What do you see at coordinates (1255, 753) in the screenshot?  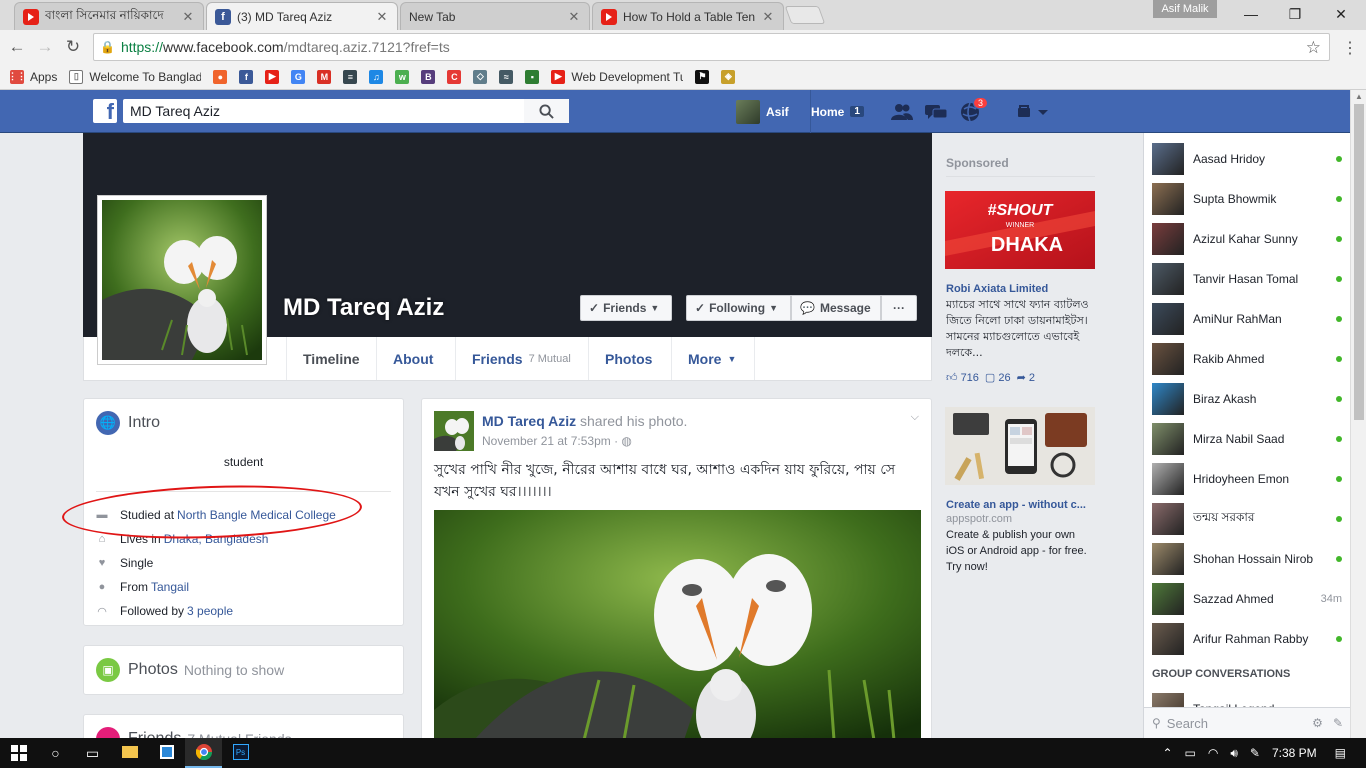 I see `pen-icon: ✎` at bounding box center [1255, 753].